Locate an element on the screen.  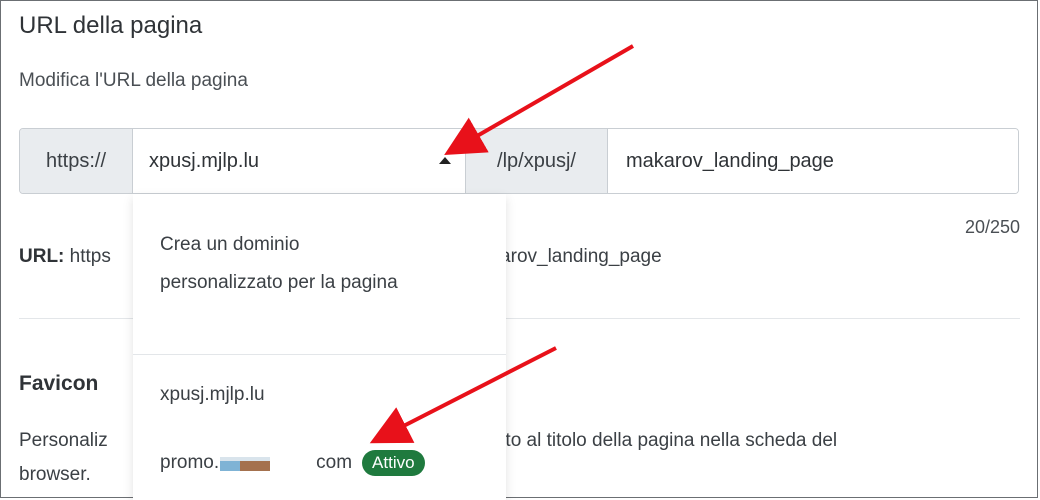
url-preview-label: URL: is located at coordinates (42, 256).